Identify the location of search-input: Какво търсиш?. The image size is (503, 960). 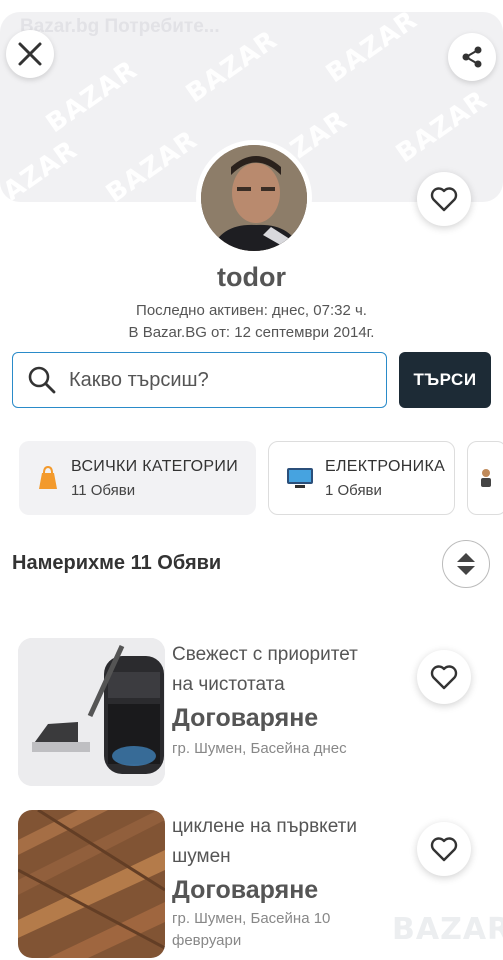
(199, 380).